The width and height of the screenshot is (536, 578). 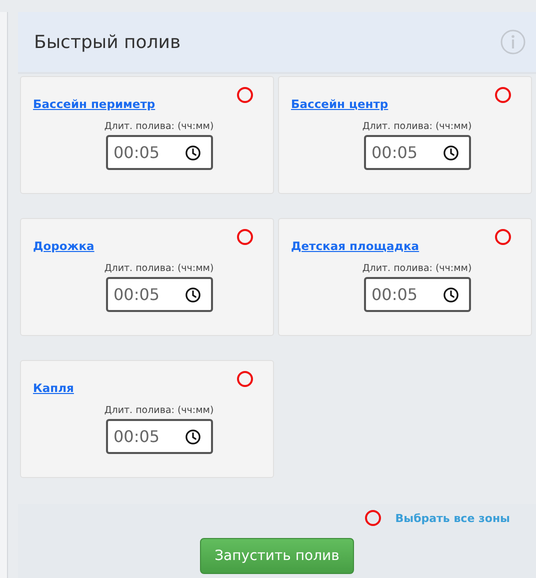 I want to click on select-all-label: Выбрать все зоны, so click(x=452, y=518).